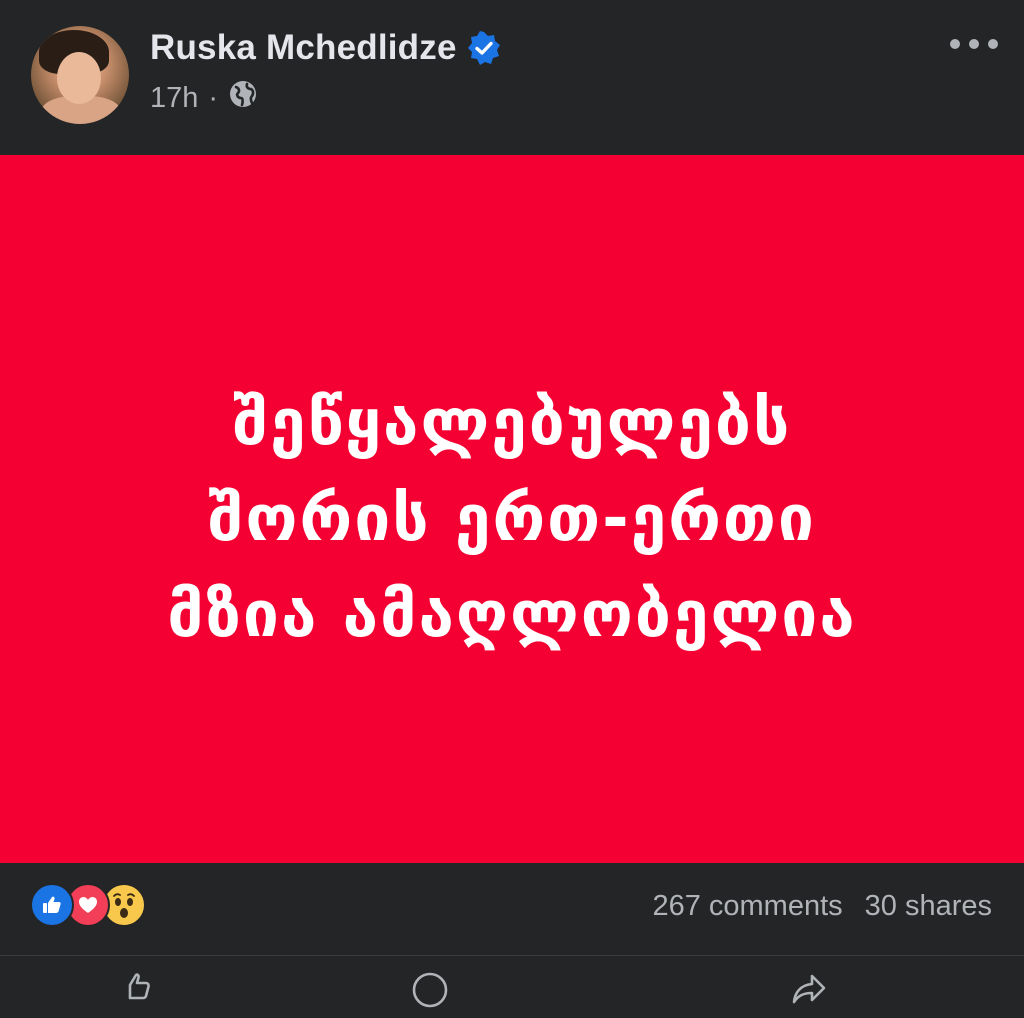 The image size is (1024, 1018). I want to click on author-row: Ruska Mchedlidze, so click(325, 48).